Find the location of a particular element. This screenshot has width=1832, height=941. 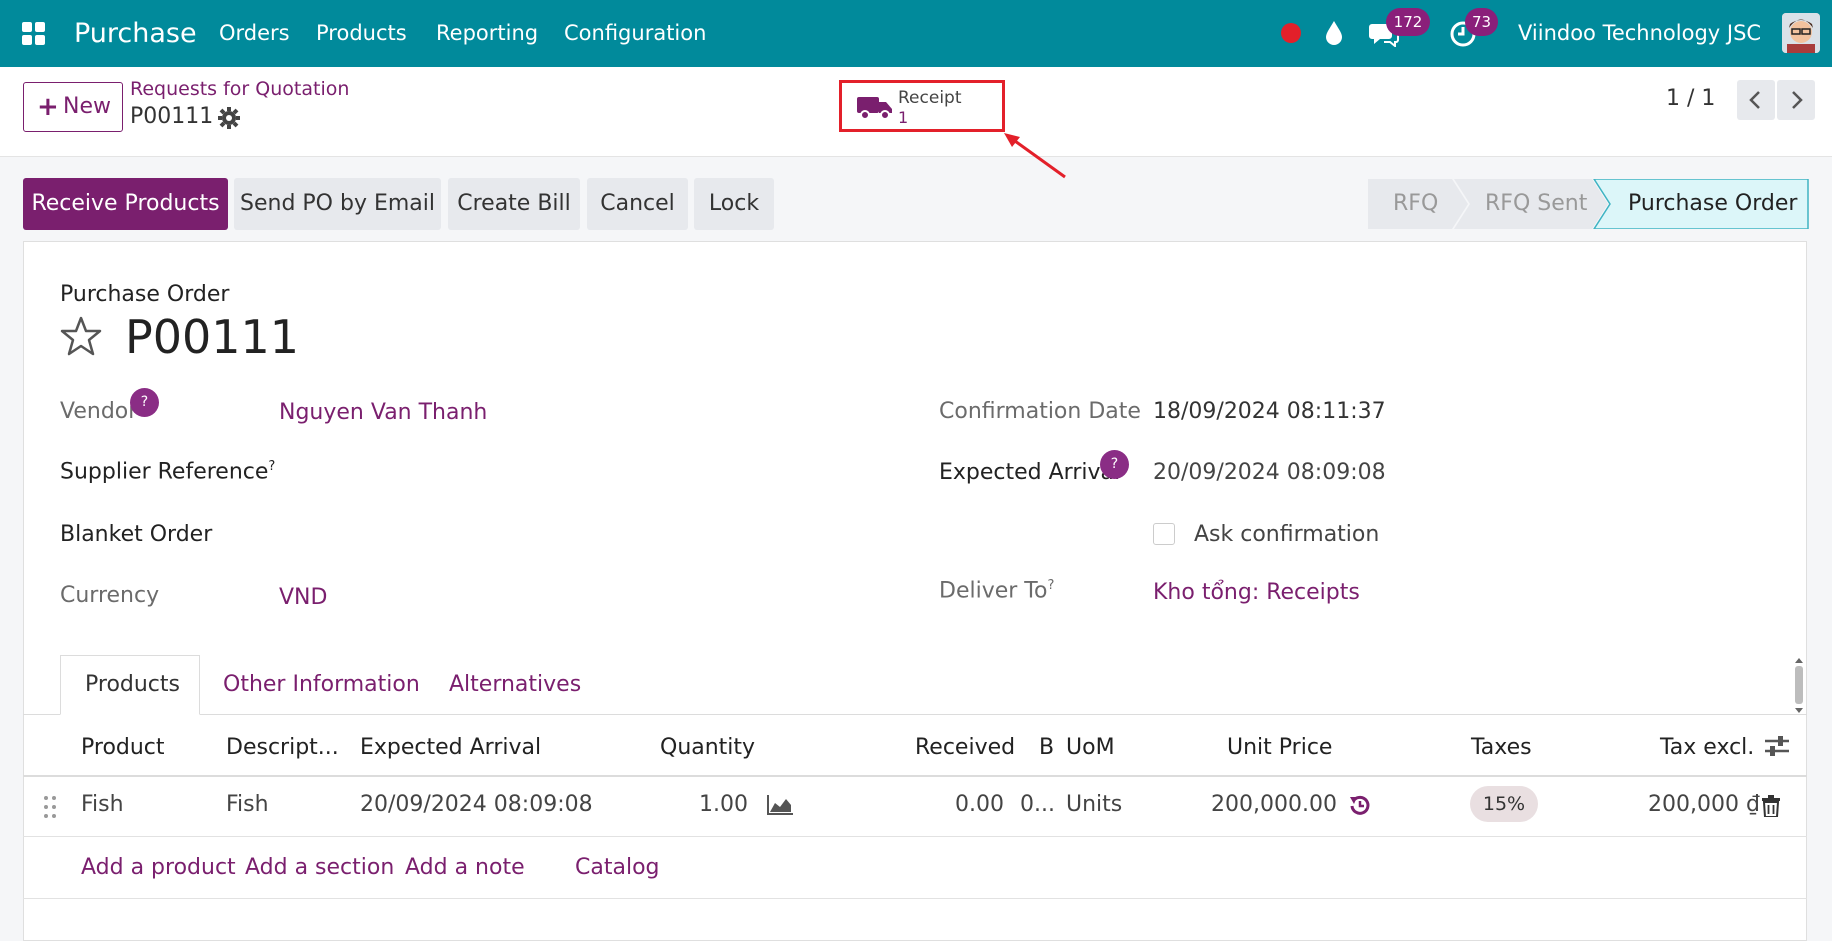

scrollbar is located at coordinates (1799, 686).